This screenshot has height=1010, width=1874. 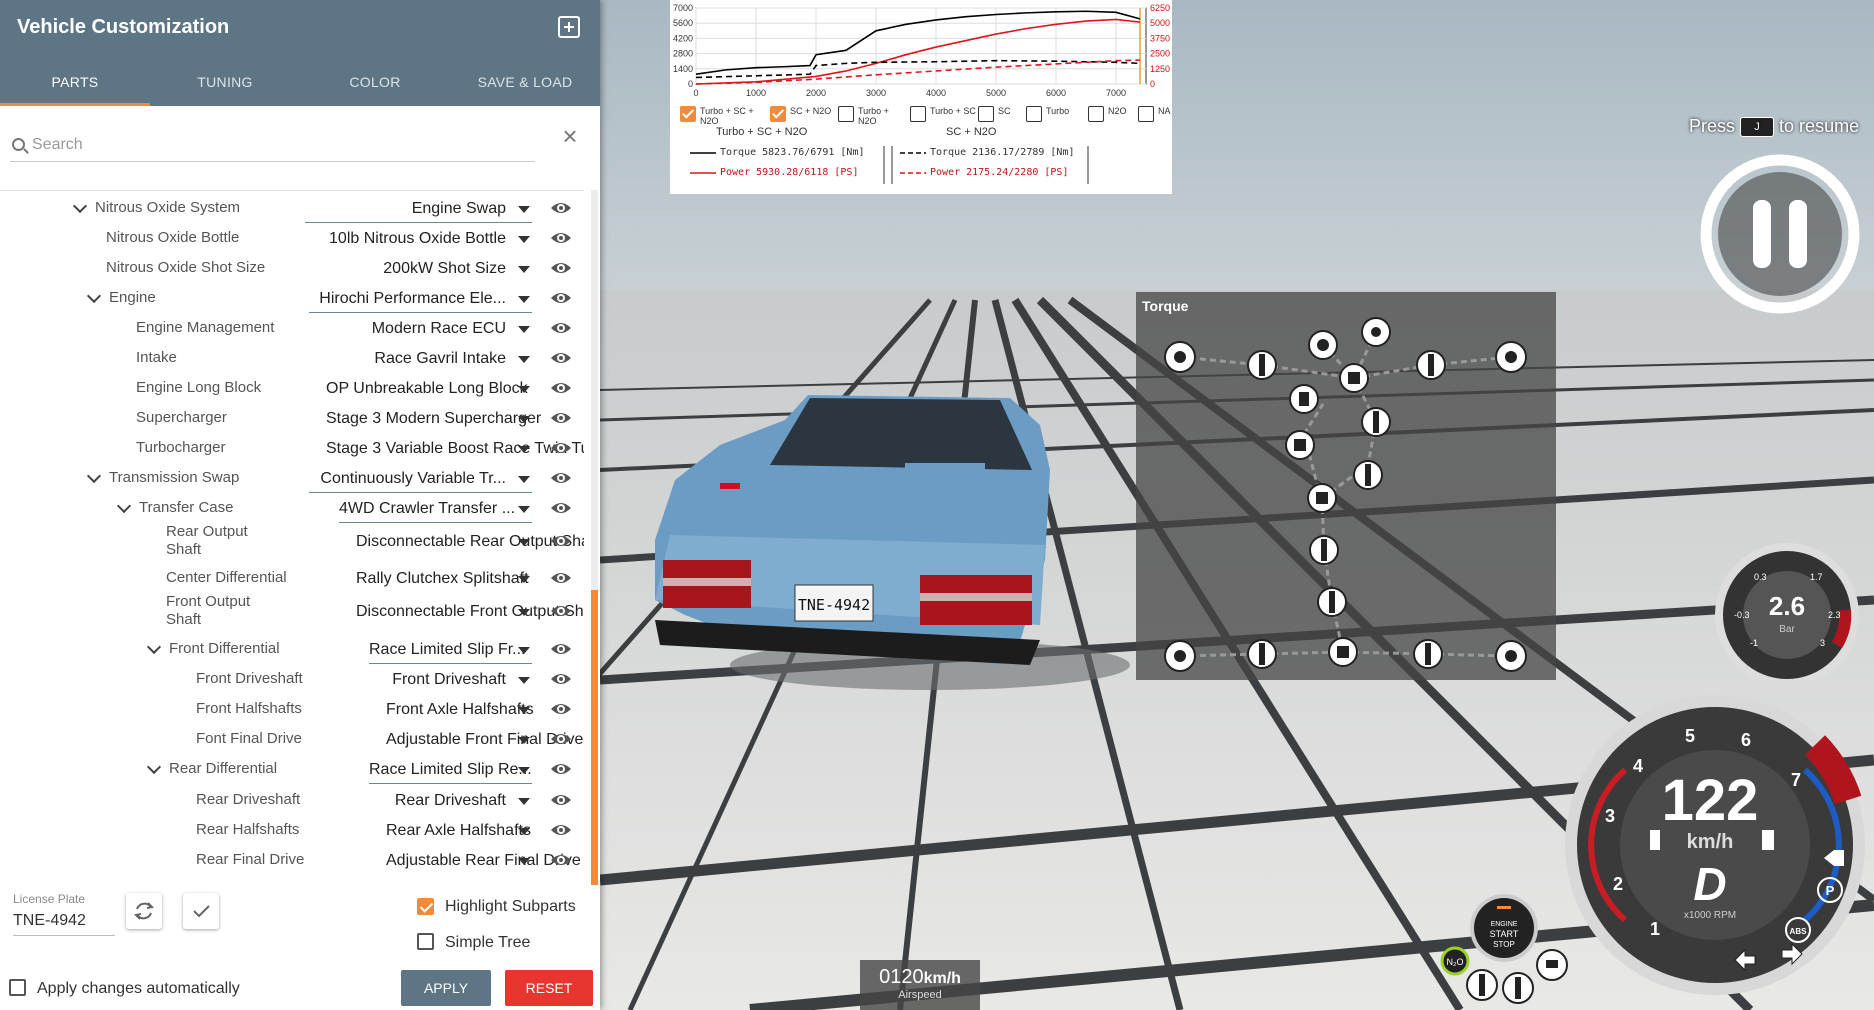 I want to click on randomize-plate-button, so click(x=144, y=911).